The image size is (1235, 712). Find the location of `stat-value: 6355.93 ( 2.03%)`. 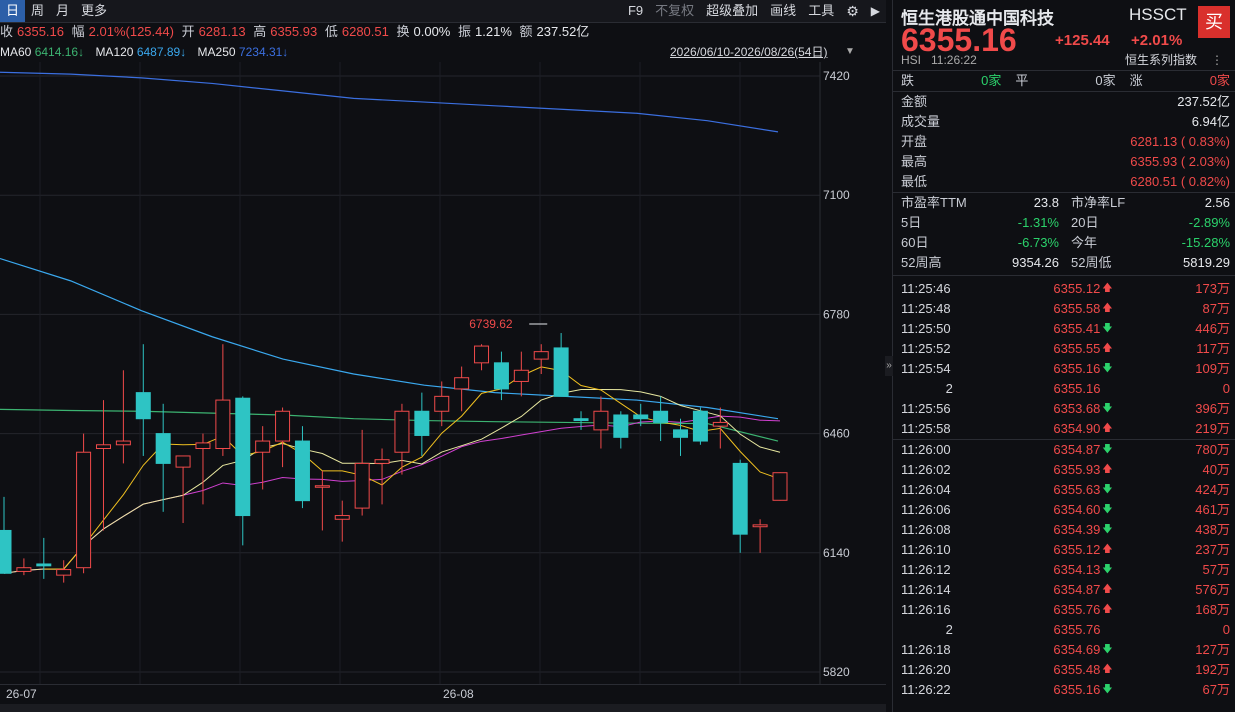

stat-value: 6355.93 ( 2.03%) is located at coordinates (1180, 161).